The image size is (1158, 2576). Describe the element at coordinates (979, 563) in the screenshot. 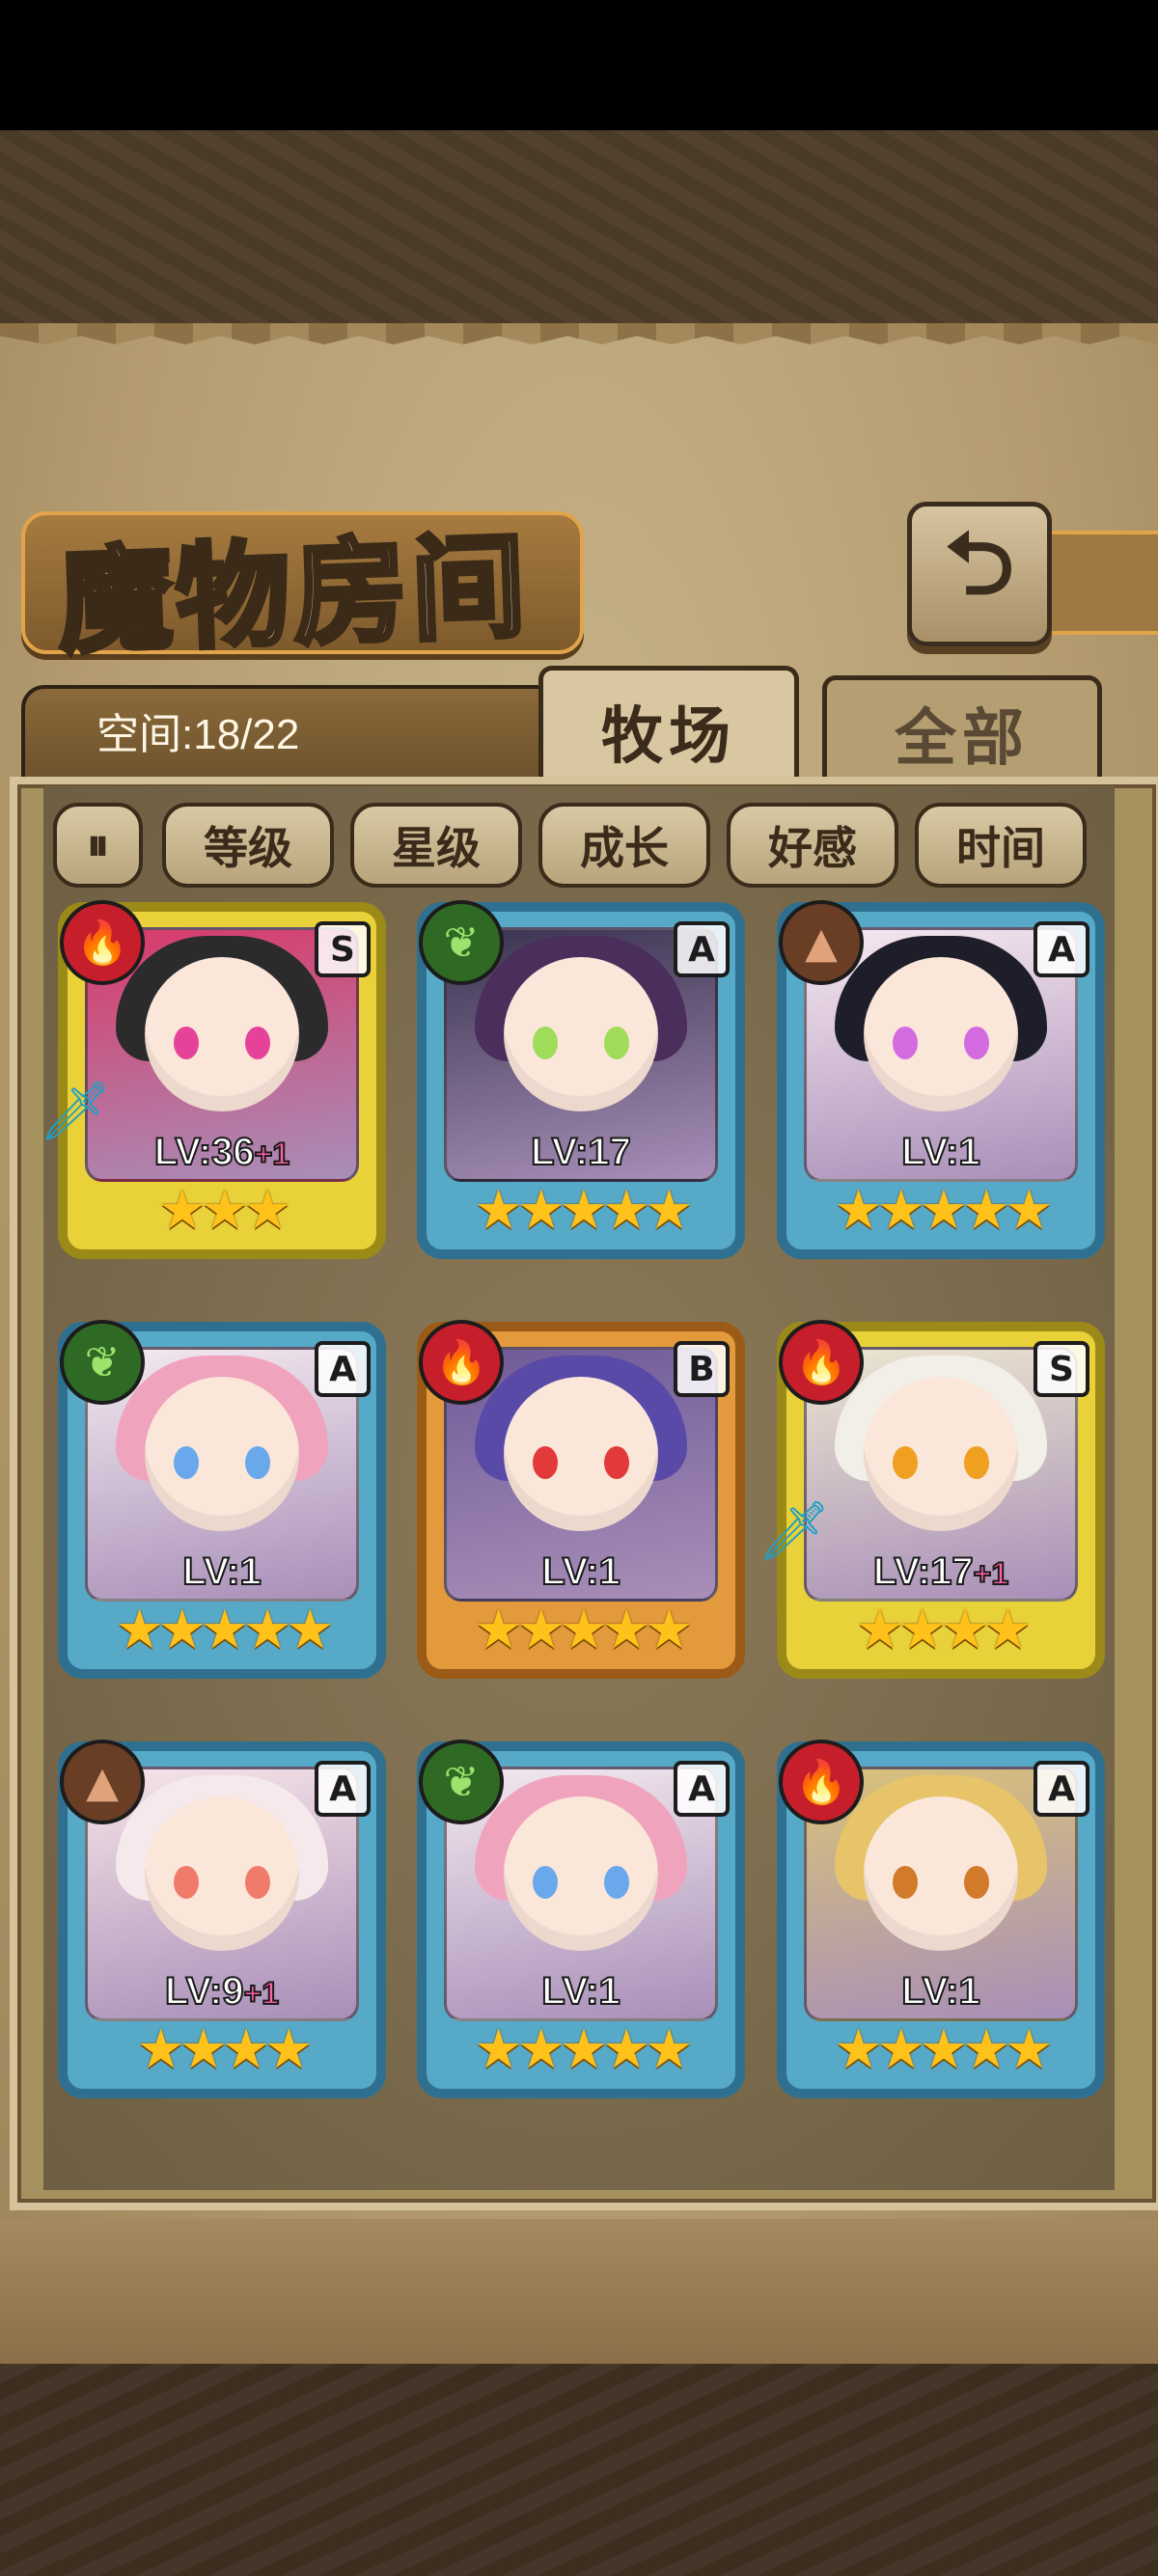

I see `back-arrow-icon: ⮌` at that location.